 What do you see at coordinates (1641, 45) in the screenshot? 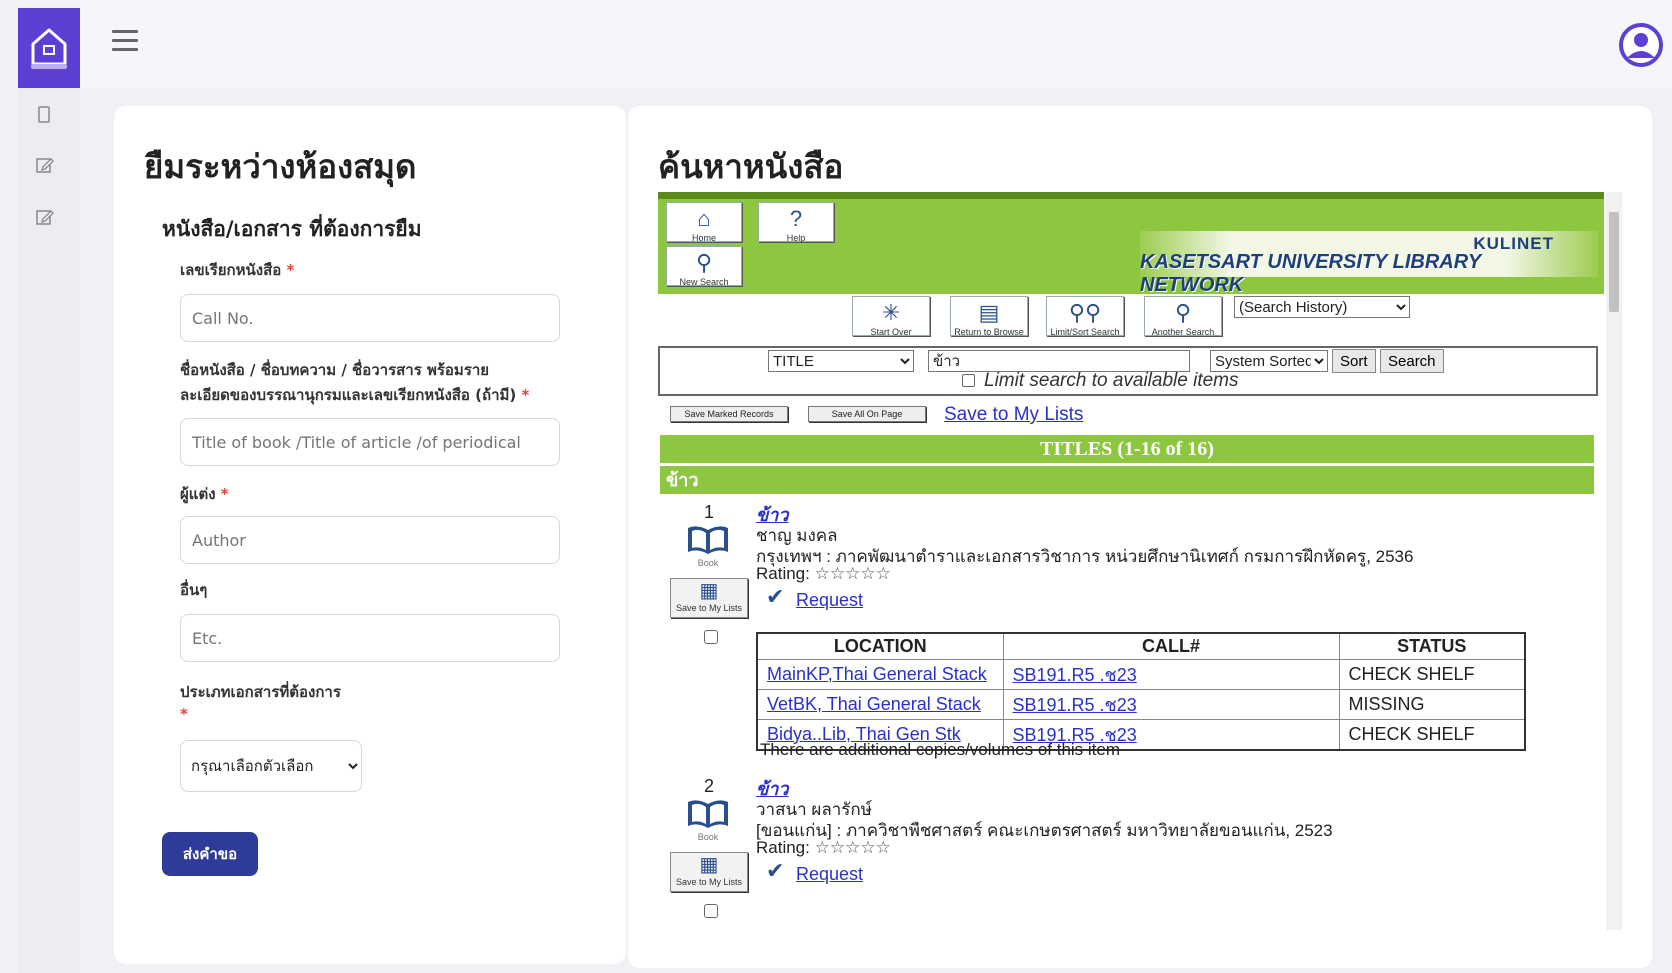
I see `user-avatar-icon` at bounding box center [1641, 45].